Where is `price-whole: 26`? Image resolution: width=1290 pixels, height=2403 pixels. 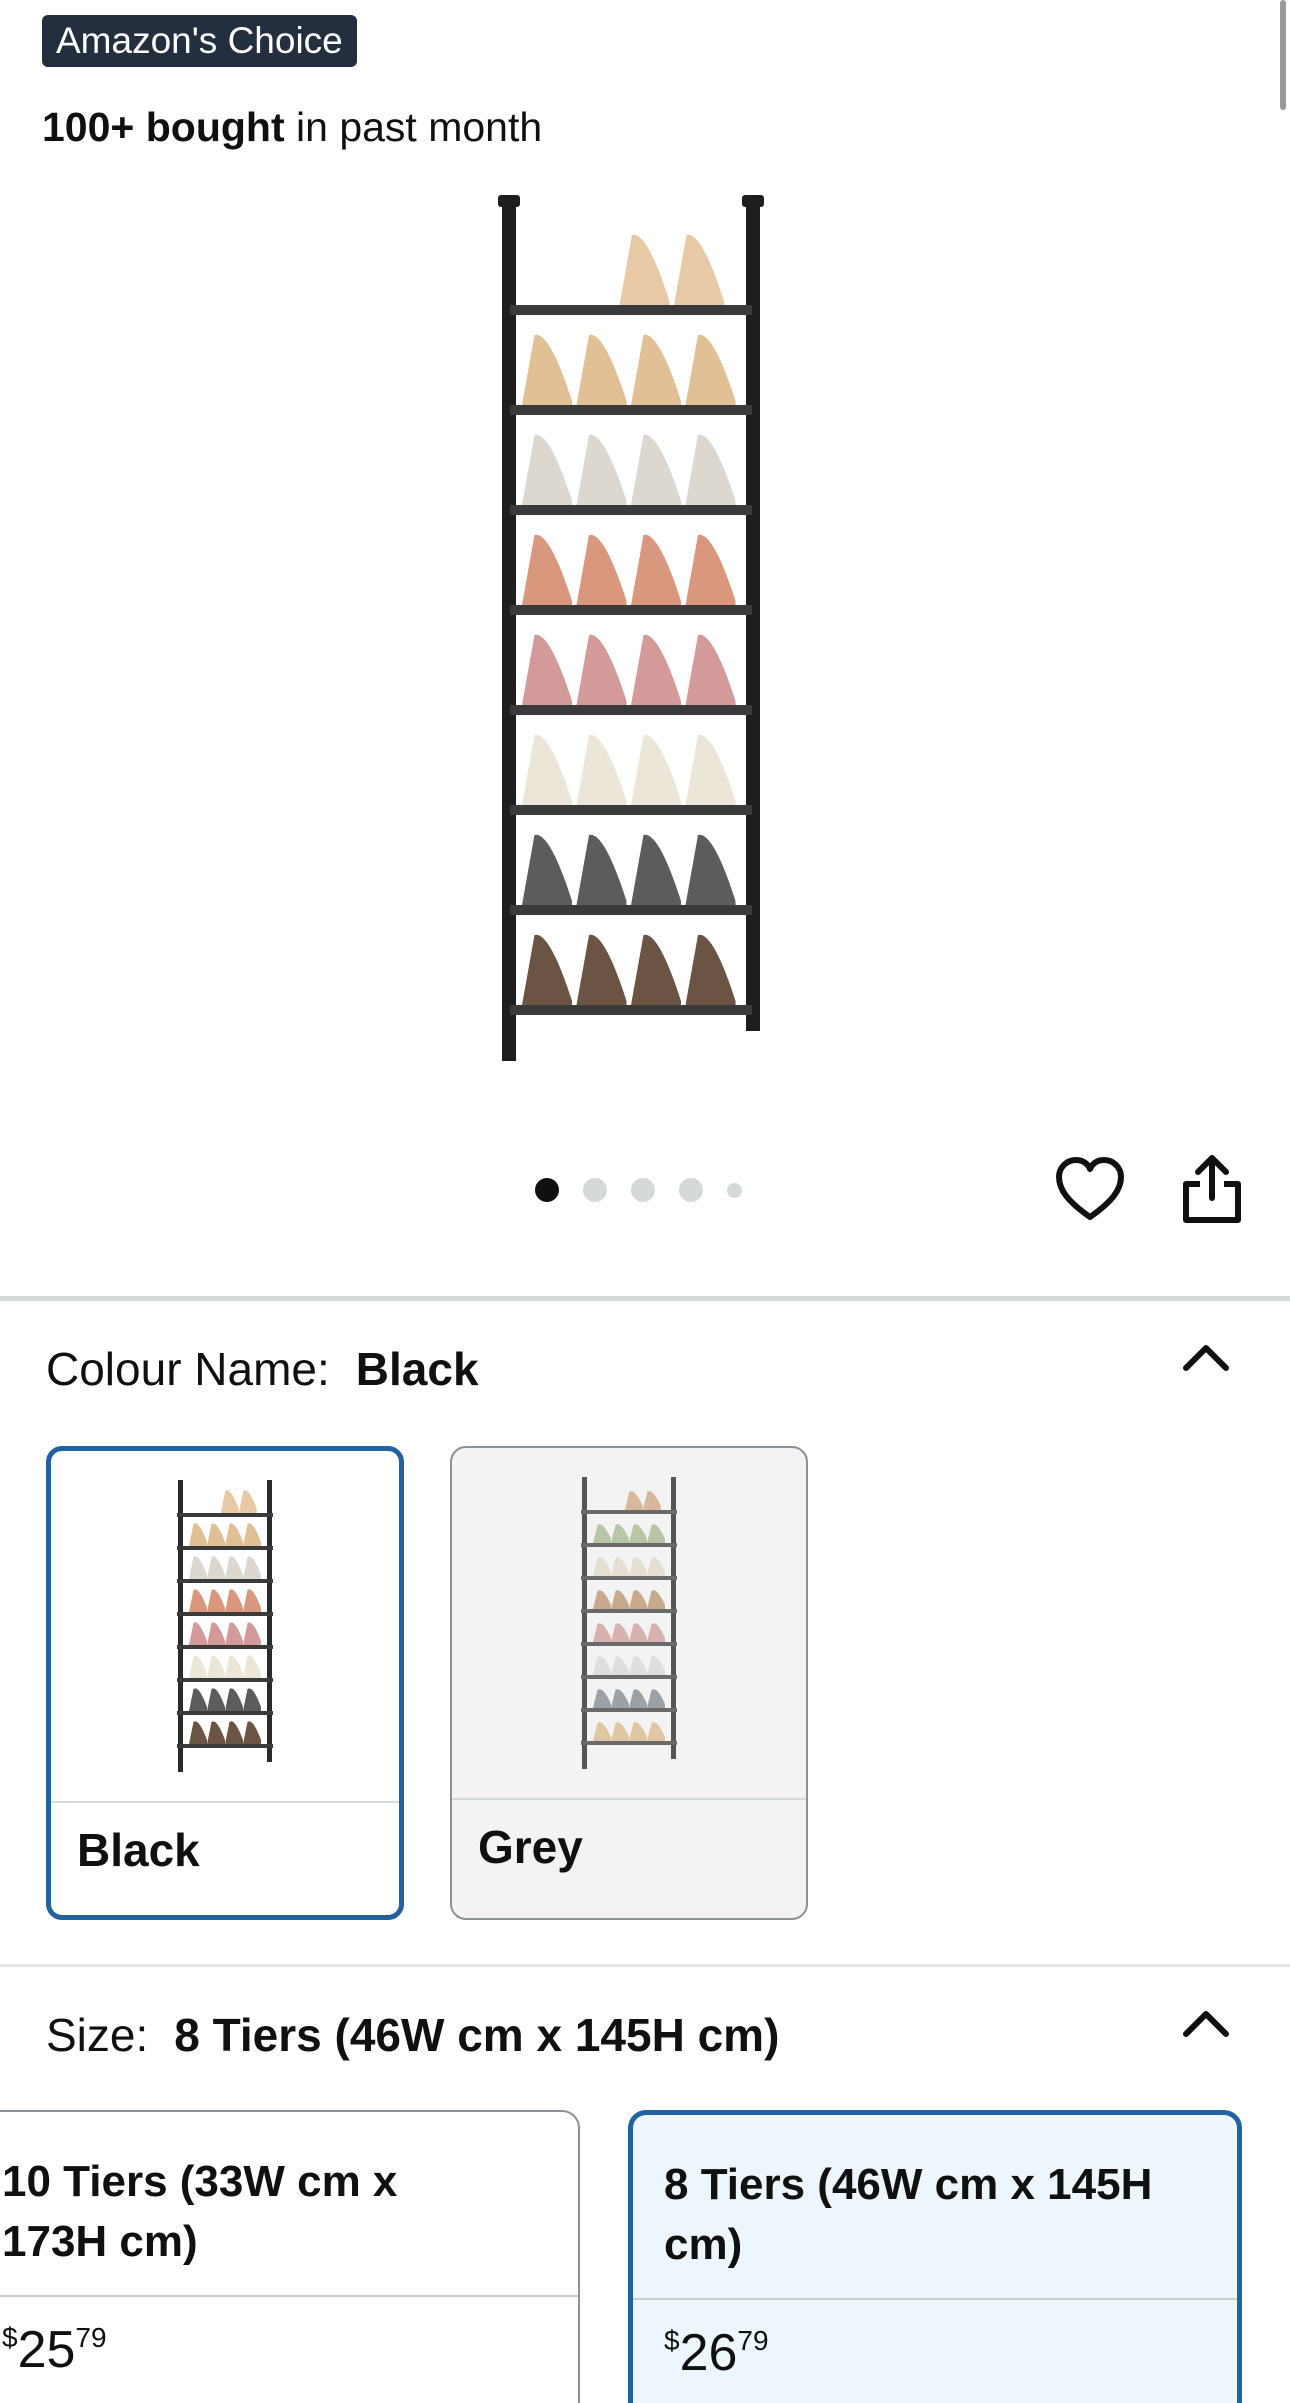 price-whole: 26 is located at coordinates (708, 2353).